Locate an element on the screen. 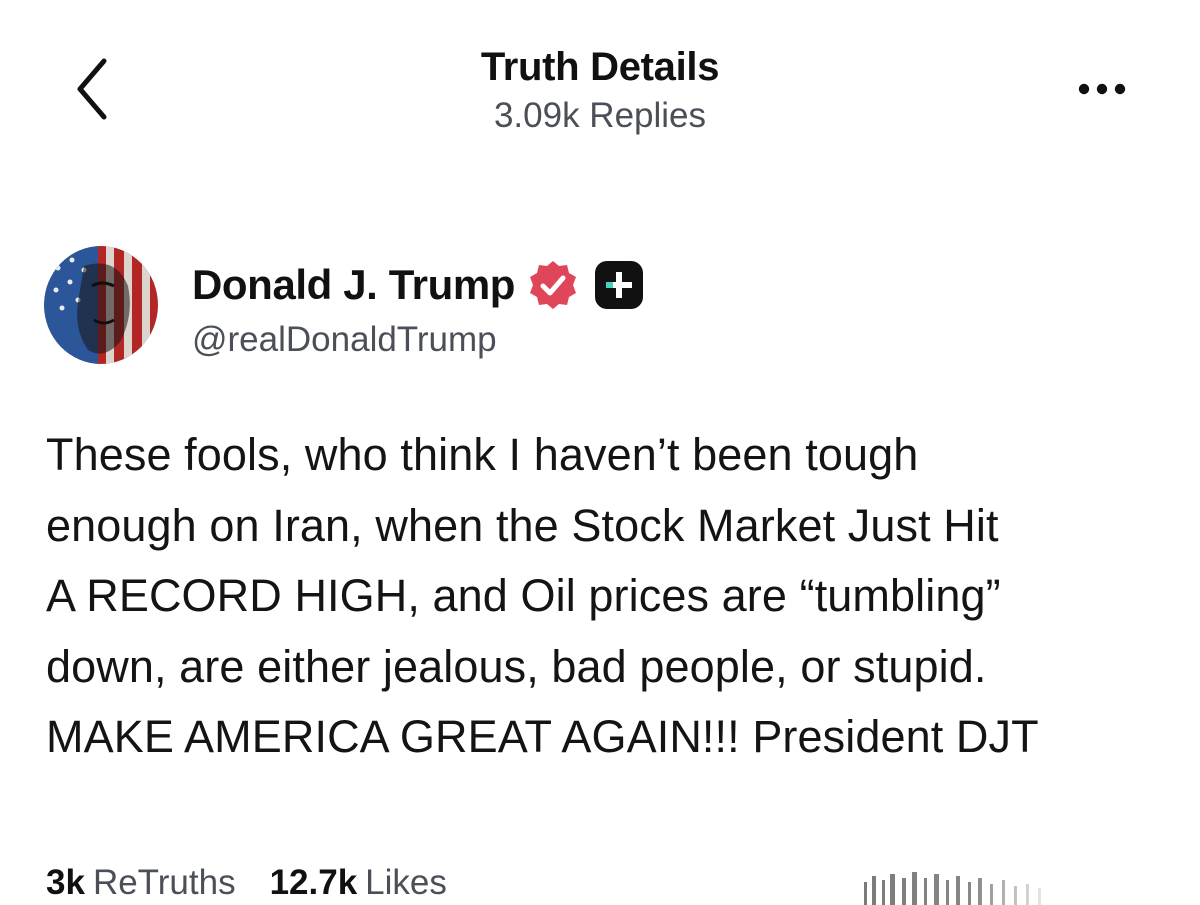 The width and height of the screenshot is (1200, 905). avatar is located at coordinates (101, 305).